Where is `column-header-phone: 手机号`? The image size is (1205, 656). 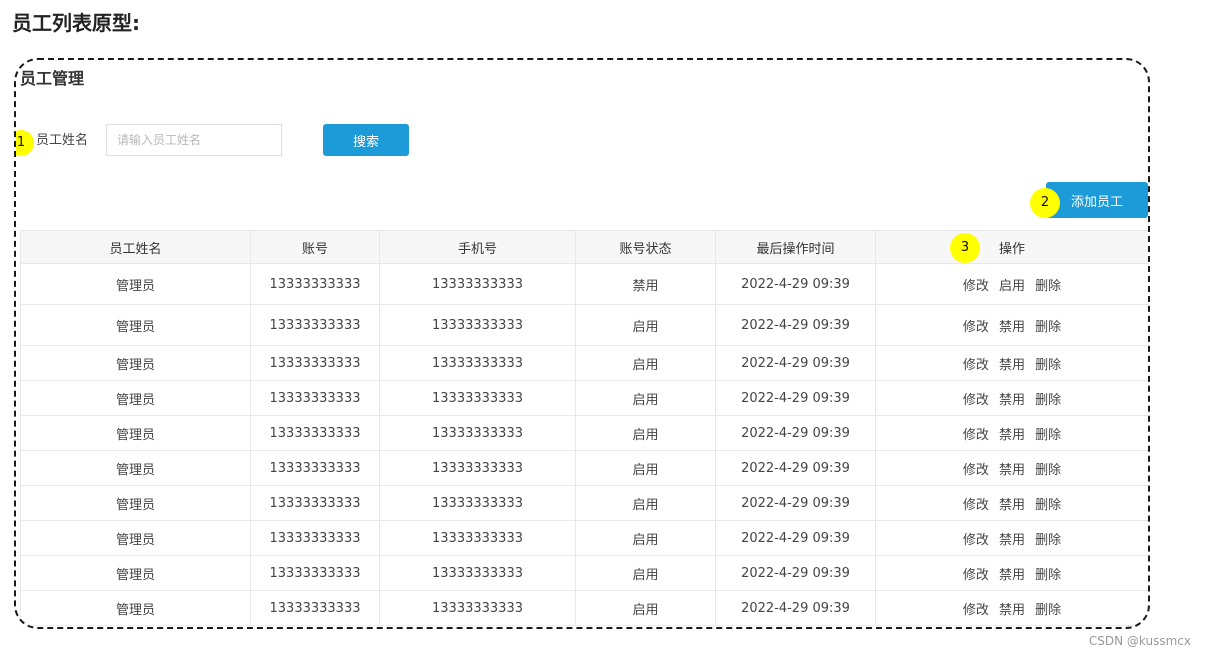
column-header-phone: 手机号 is located at coordinates (477, 247).